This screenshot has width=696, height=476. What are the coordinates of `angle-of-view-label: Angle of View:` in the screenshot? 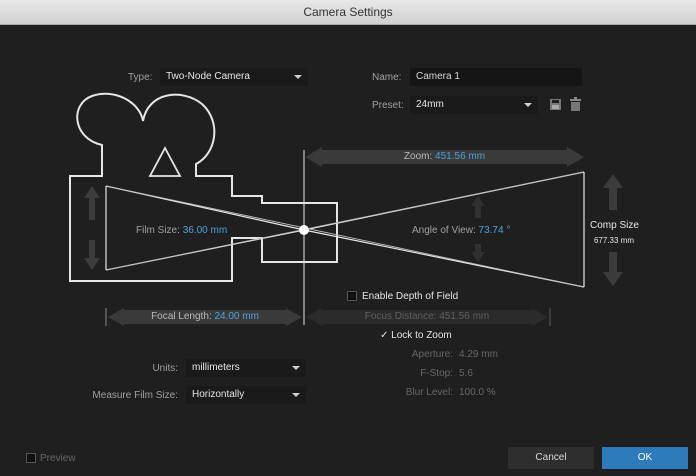 It's located at (444, 230).